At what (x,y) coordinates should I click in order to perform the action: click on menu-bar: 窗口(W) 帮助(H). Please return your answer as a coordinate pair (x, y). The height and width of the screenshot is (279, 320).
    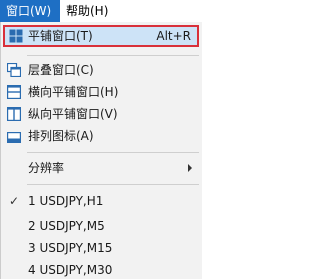
    Looking at the image, I should click on (101, 11).